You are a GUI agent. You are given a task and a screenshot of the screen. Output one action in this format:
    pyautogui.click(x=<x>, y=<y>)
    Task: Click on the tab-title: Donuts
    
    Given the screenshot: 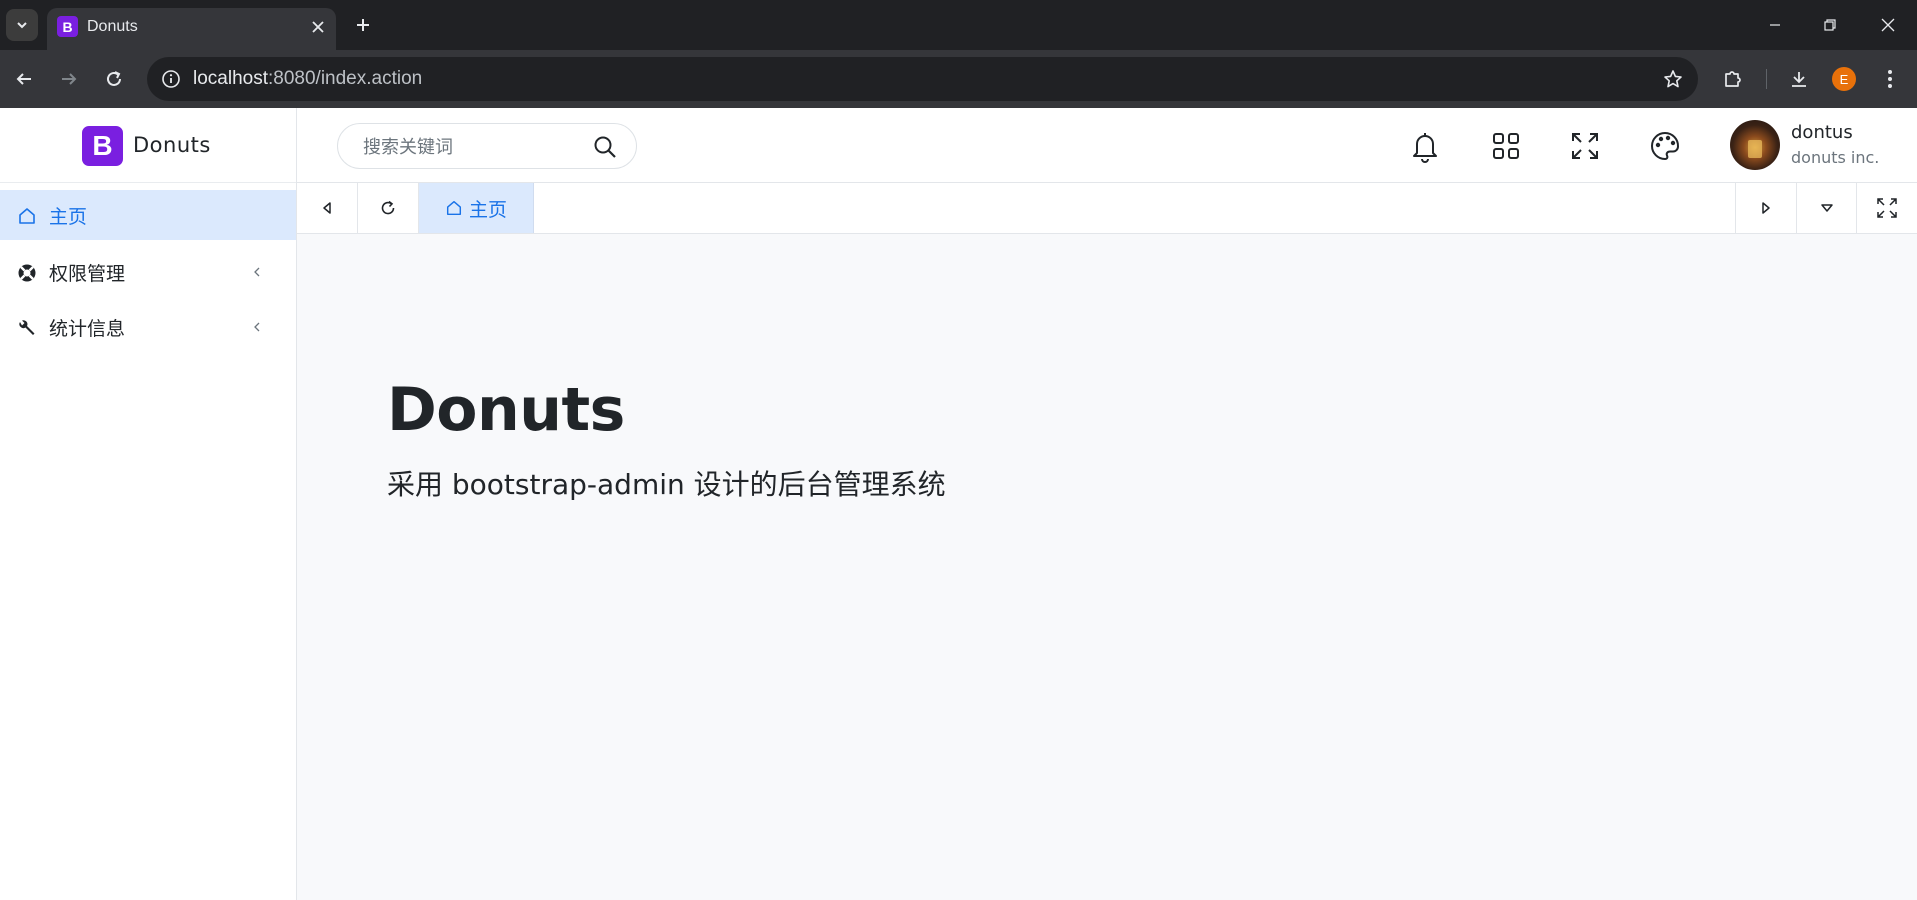 What is the action you would take?
    pyautogui.click(x=112, y=26)
    